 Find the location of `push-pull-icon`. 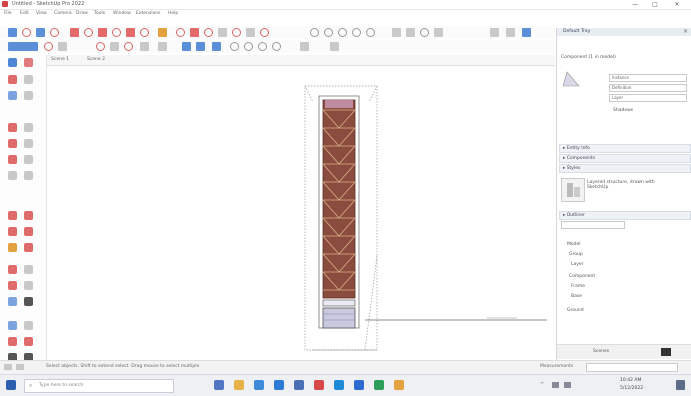

push-pull-icon is located at coordinates (28, 215).